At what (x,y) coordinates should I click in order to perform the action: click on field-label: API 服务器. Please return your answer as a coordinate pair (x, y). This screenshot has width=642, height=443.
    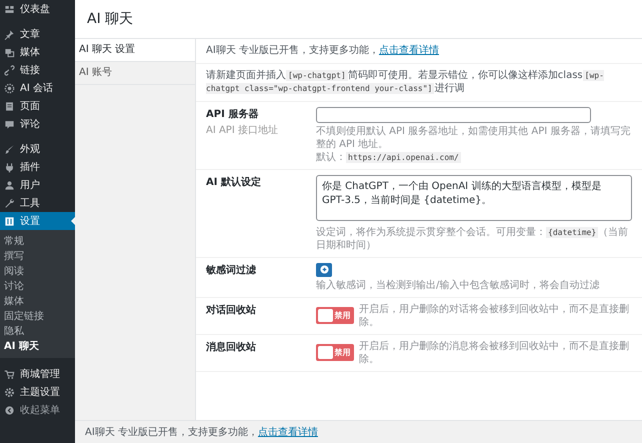
    Looking at the image, I should click on (233, 114).